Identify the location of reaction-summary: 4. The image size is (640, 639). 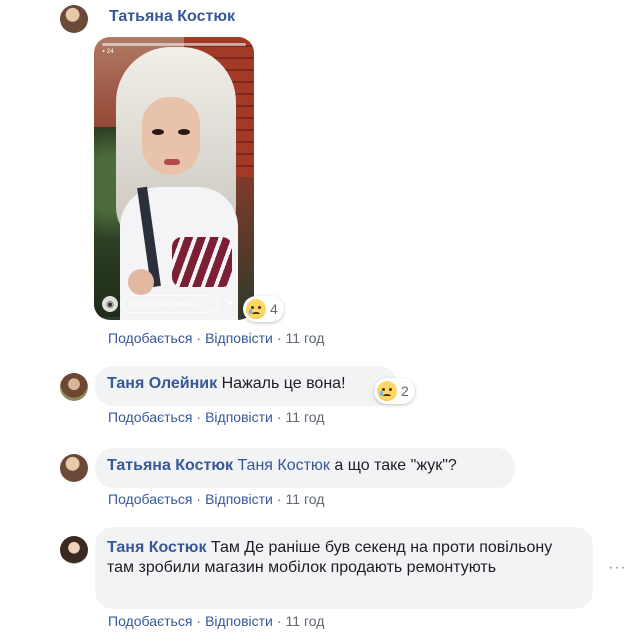
(263, 309).